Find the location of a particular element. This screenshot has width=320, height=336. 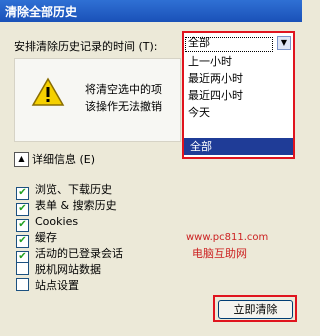

checkbox-row-site-settings: 站点设置 is located at coordinates (47, 286).